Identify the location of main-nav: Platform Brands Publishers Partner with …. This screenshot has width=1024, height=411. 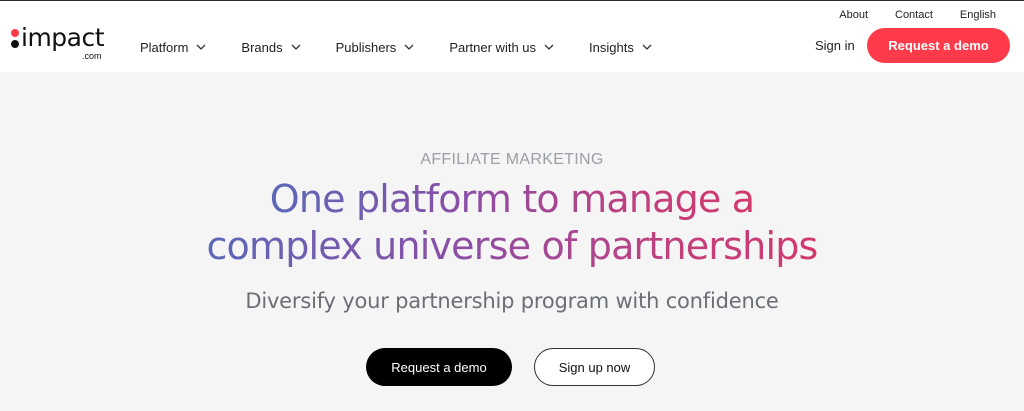
(413, 47).